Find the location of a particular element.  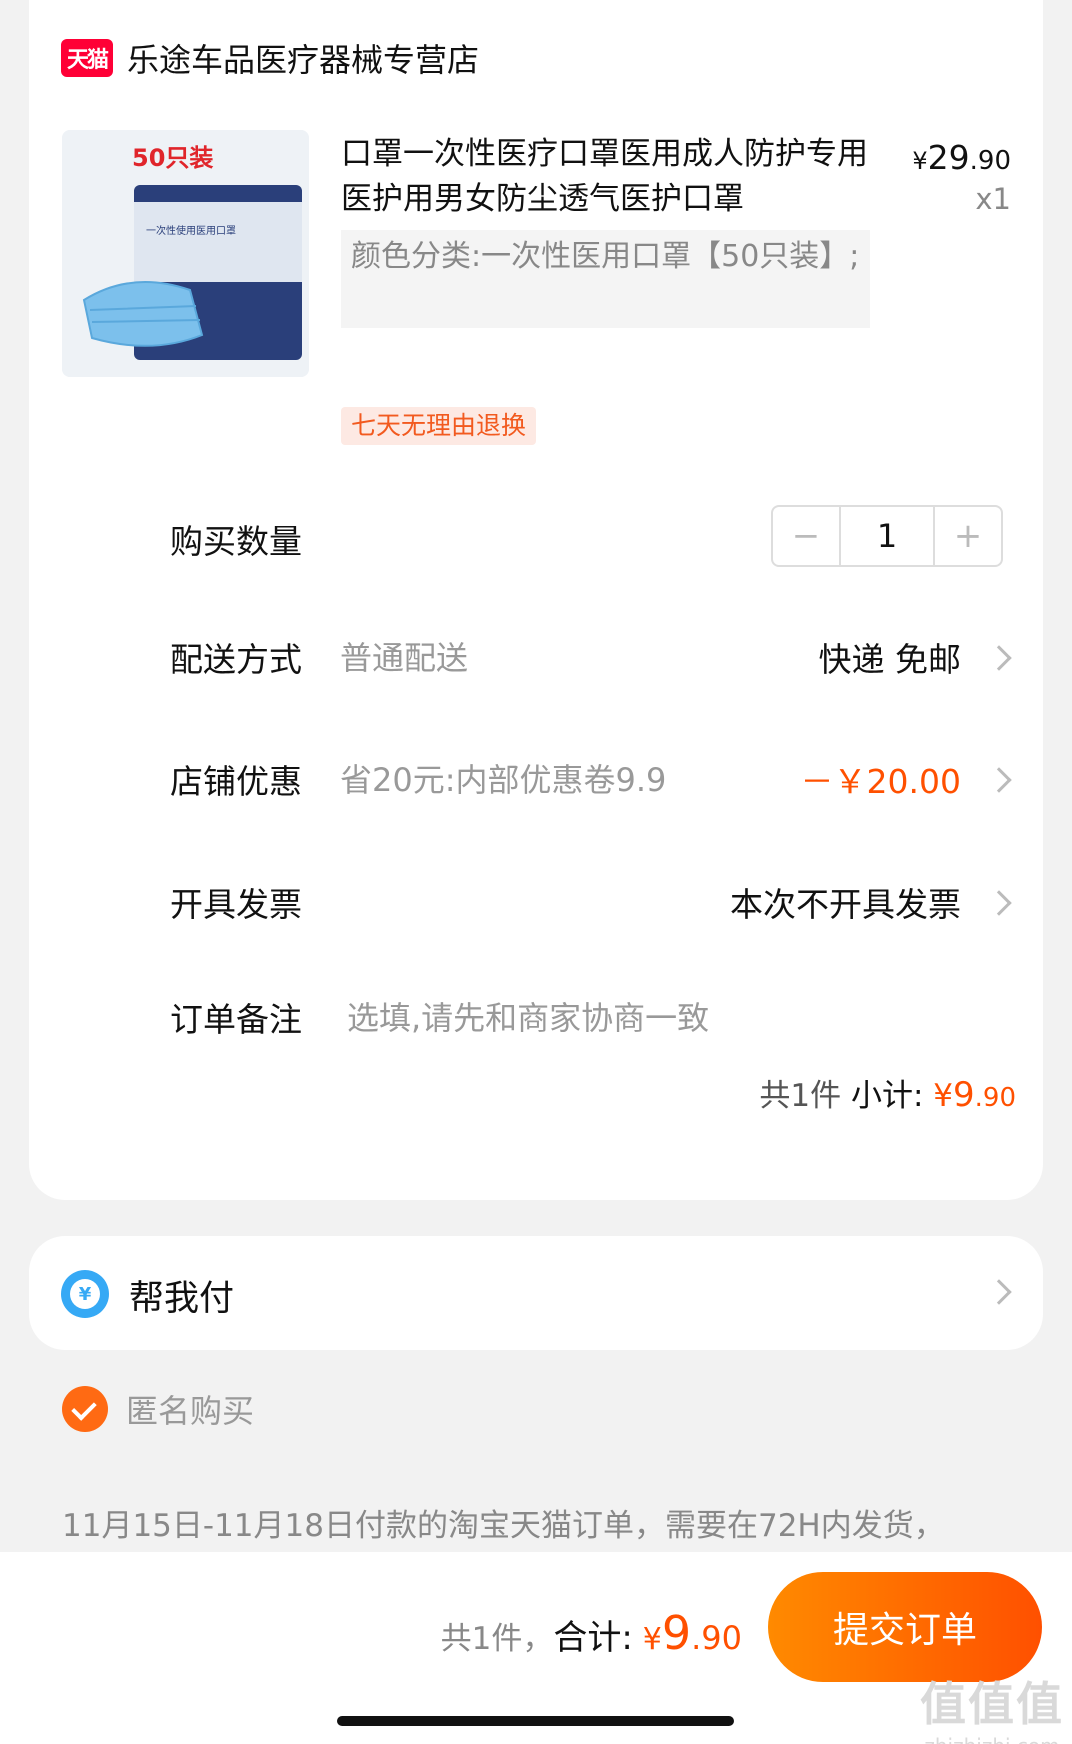

anonymous-purchase-toggle: 匿名购买 is located at coordinates (158, 1409).